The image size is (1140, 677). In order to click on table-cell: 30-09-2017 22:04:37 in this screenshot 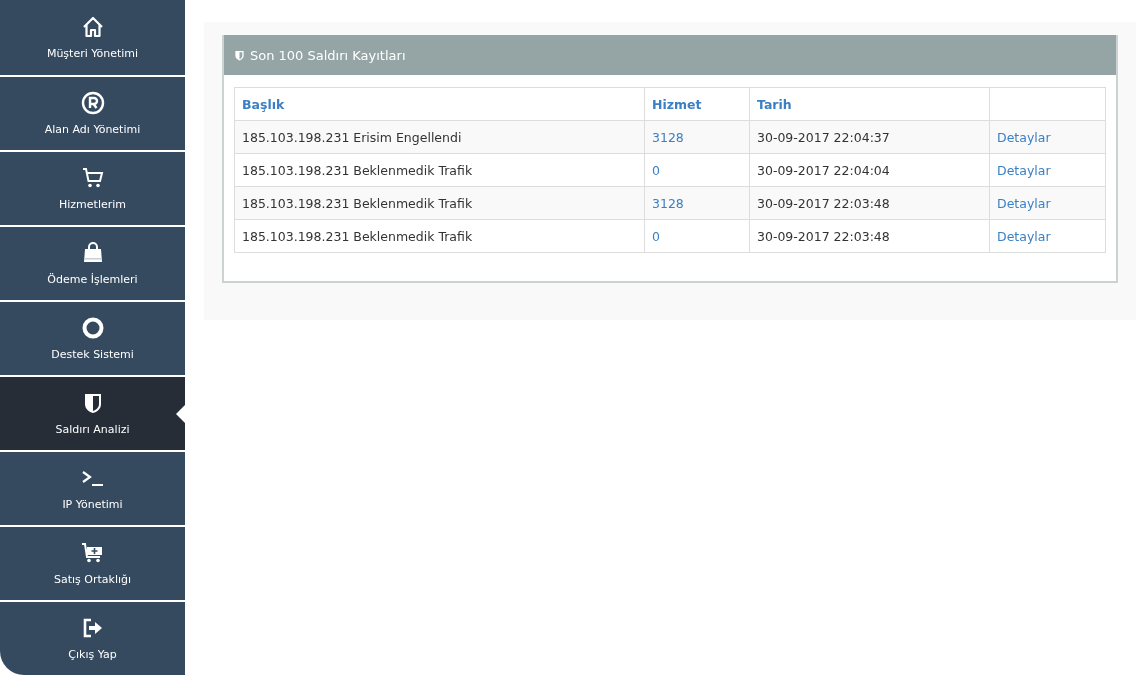, I will do `click(869, 137)`.